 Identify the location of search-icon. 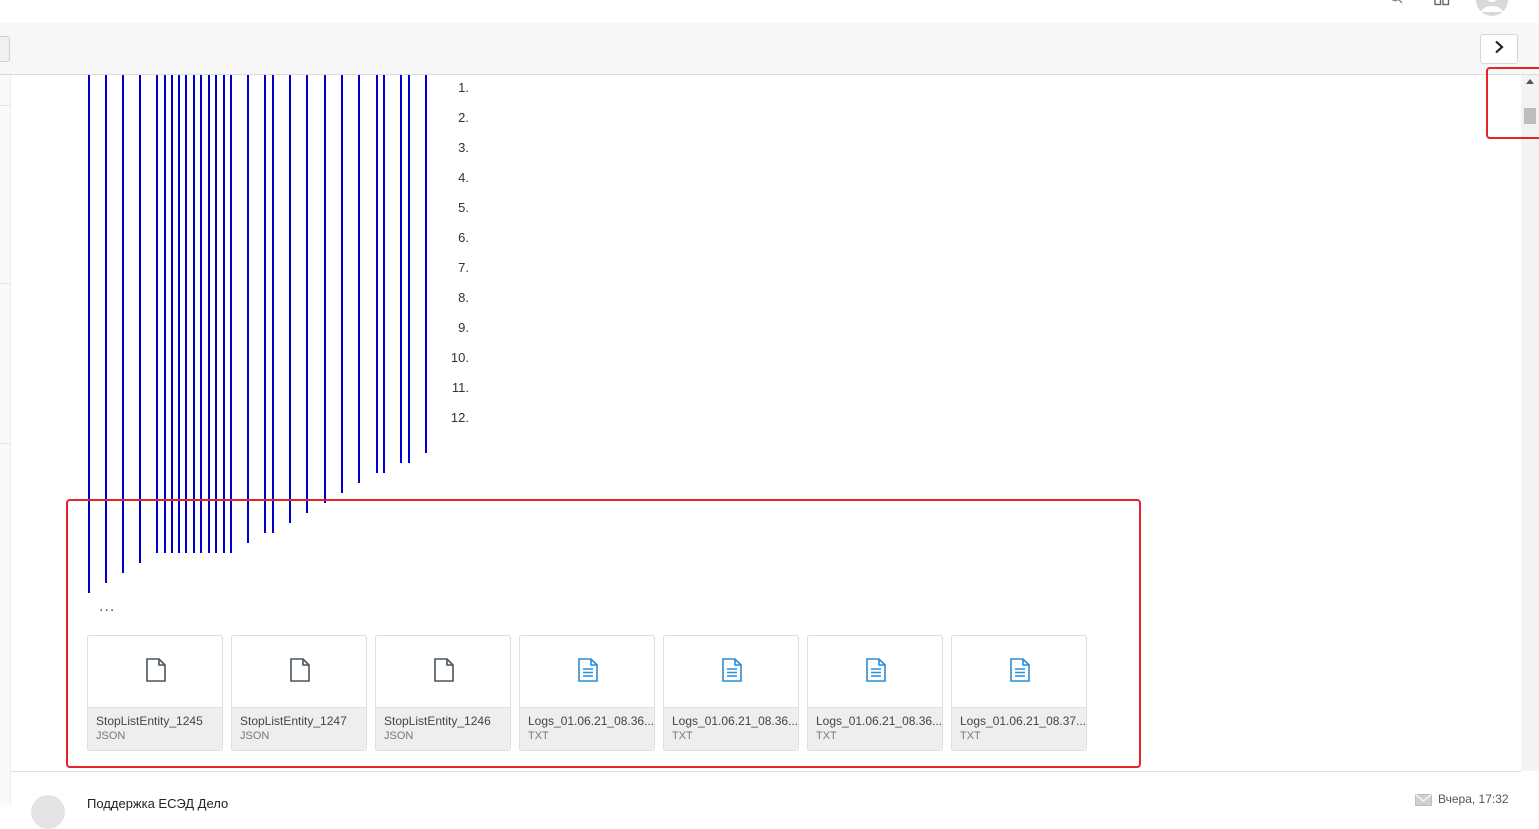
(1396, 5).